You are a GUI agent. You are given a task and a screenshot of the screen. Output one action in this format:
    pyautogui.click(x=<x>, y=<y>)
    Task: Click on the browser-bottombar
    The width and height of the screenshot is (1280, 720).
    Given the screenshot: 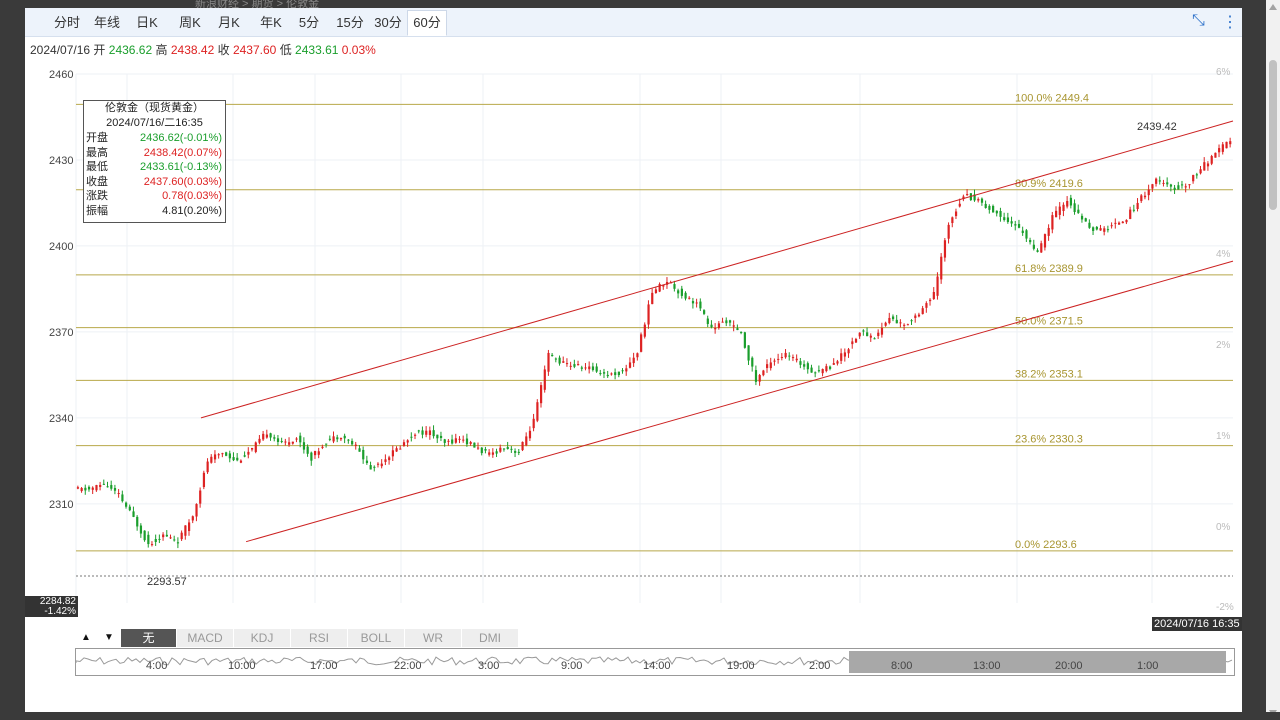 What is the action you would take?
    pyautogui.click(x=640, y=716)
    